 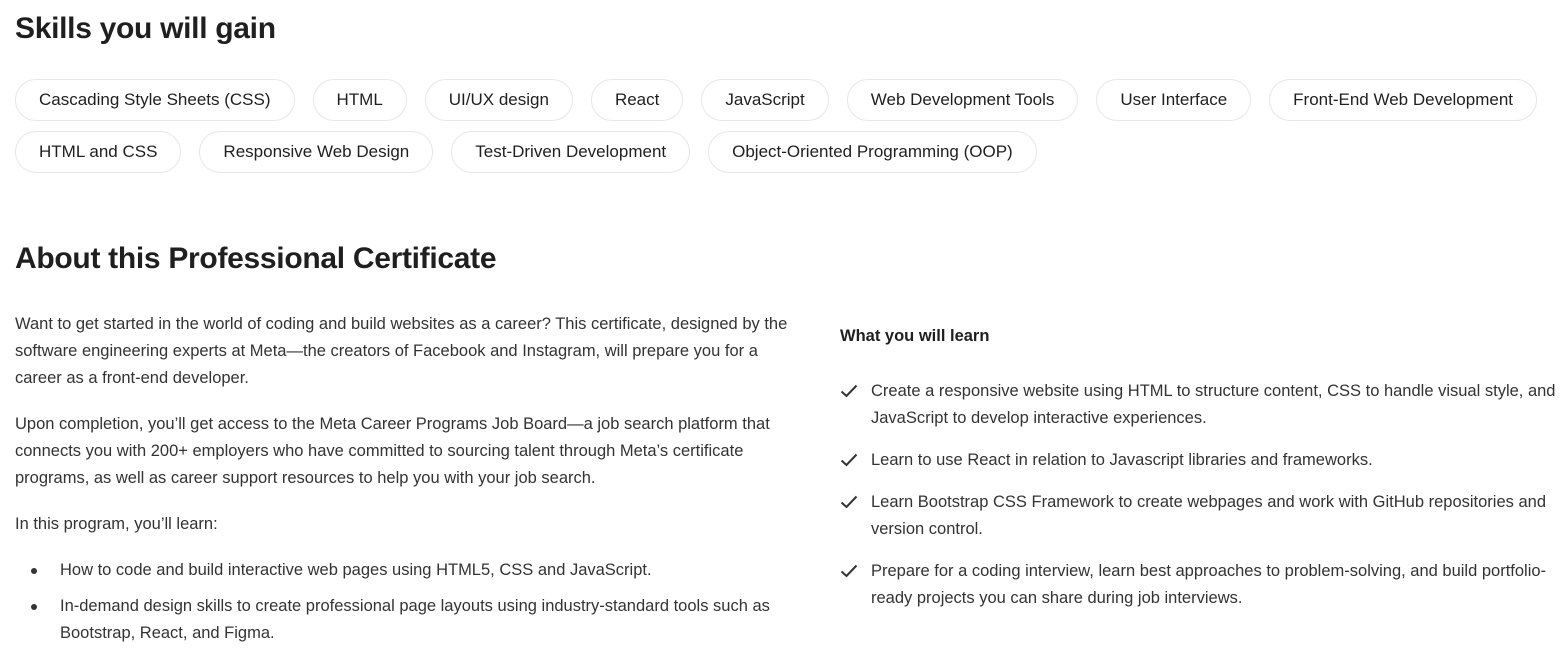 I want to click on skill-pill: User Interface, so click(x=1174, y=100).